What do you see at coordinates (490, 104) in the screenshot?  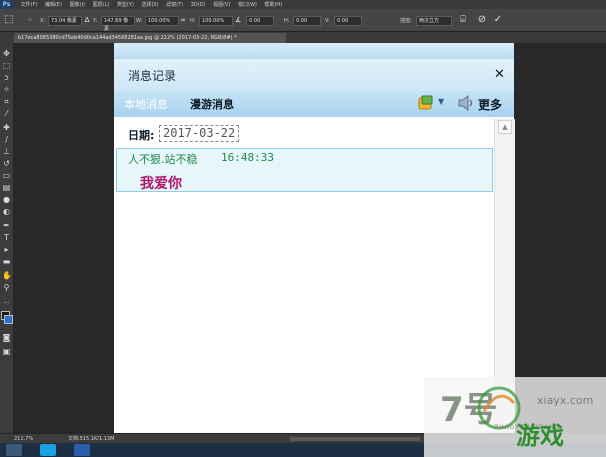 I see `more-button: 更多` at bounding box center [490, 104].